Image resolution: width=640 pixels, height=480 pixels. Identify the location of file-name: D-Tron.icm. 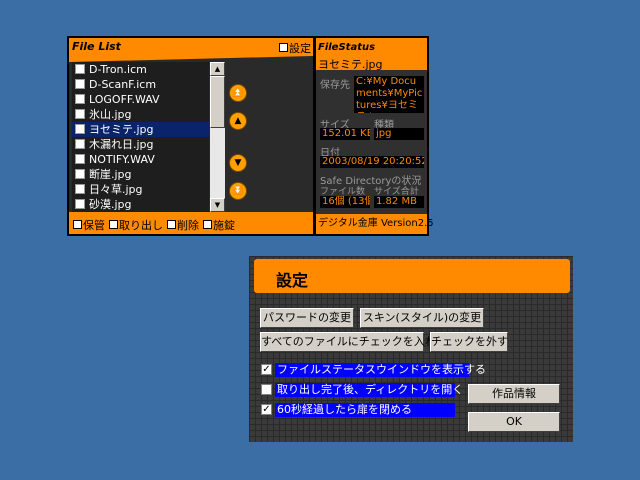
(118, 69).